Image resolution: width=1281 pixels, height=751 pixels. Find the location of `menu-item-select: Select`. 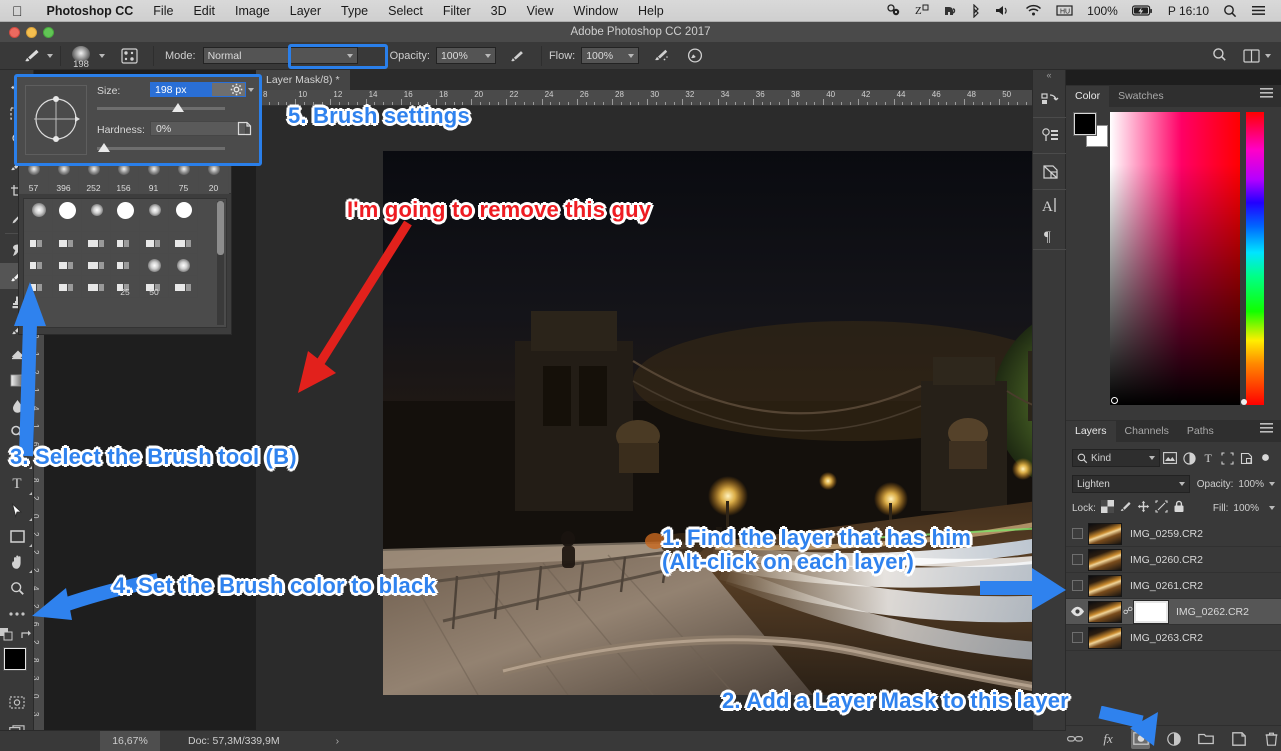

menu-item-select: Select is located at coordinates (405, 11).